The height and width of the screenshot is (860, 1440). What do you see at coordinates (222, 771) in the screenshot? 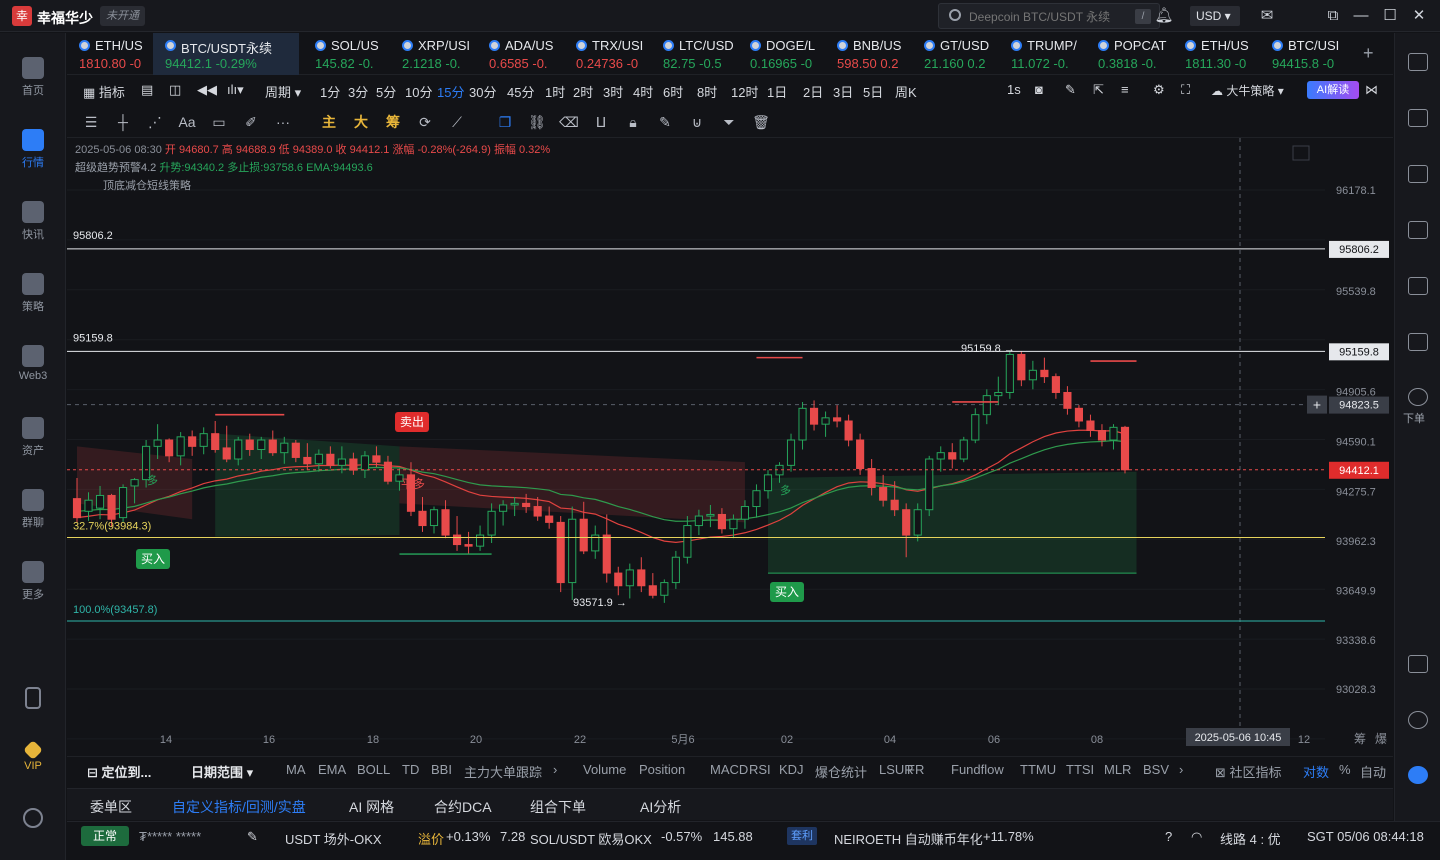
I see `date-range-select: 日期范围 ▾` at bounding box center [222, 771].